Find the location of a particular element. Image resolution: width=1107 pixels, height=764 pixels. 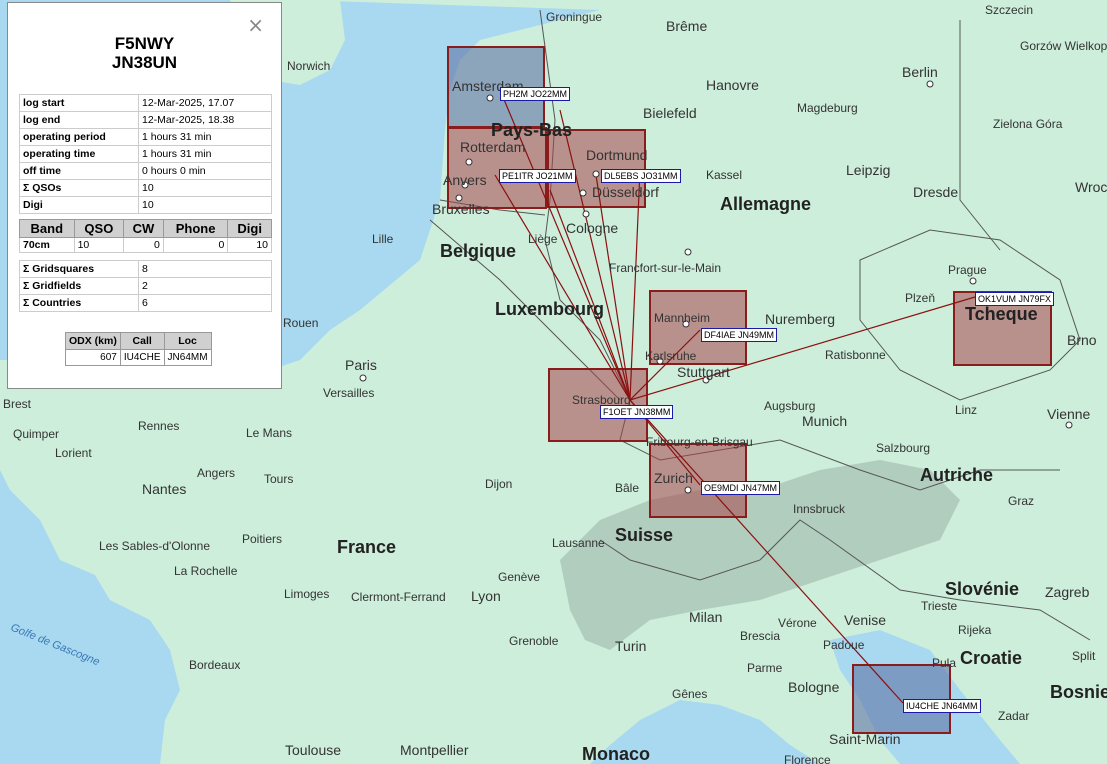

contact-tag: IU4CHE JN64MM is located at coordinates (942, 706).